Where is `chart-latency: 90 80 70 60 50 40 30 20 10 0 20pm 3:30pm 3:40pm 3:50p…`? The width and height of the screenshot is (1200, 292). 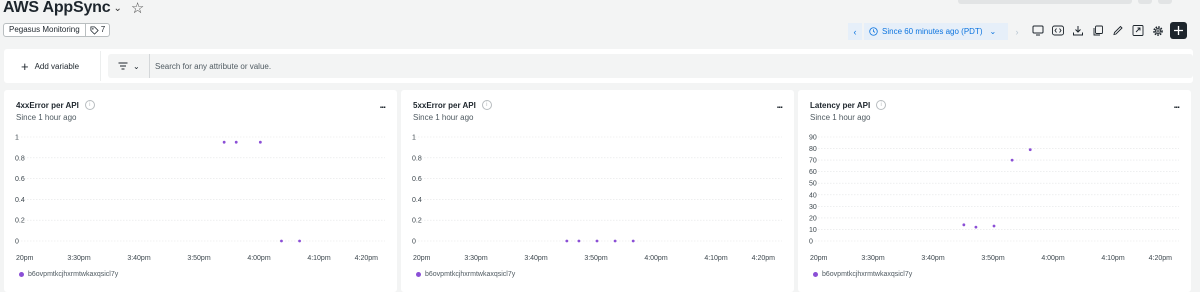 chart-latency: 90 80 70 60 50 40 30 20 10 0 20pm 3:30pm 3:40pm 3:50p… is located at coordinates (994, 198).